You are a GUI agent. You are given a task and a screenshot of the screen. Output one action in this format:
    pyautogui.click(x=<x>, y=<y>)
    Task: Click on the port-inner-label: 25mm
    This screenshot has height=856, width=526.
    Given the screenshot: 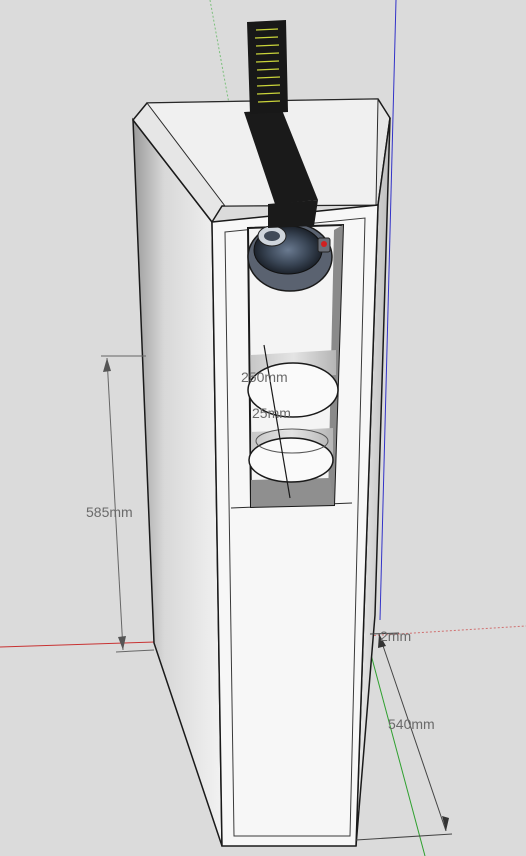 What is the action you would take?
    pyautogui.click(x=271, y=413)
    